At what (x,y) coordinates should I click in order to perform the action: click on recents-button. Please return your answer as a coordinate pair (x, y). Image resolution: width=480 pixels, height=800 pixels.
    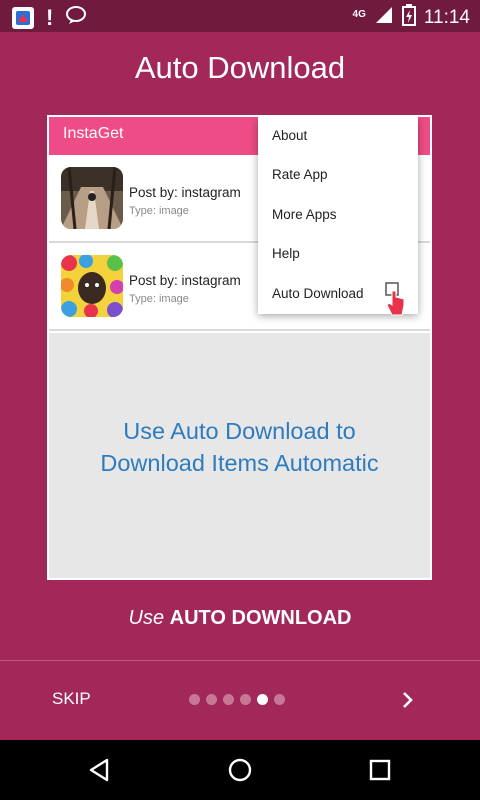
    Looking at the image, I should click on (380, 770).